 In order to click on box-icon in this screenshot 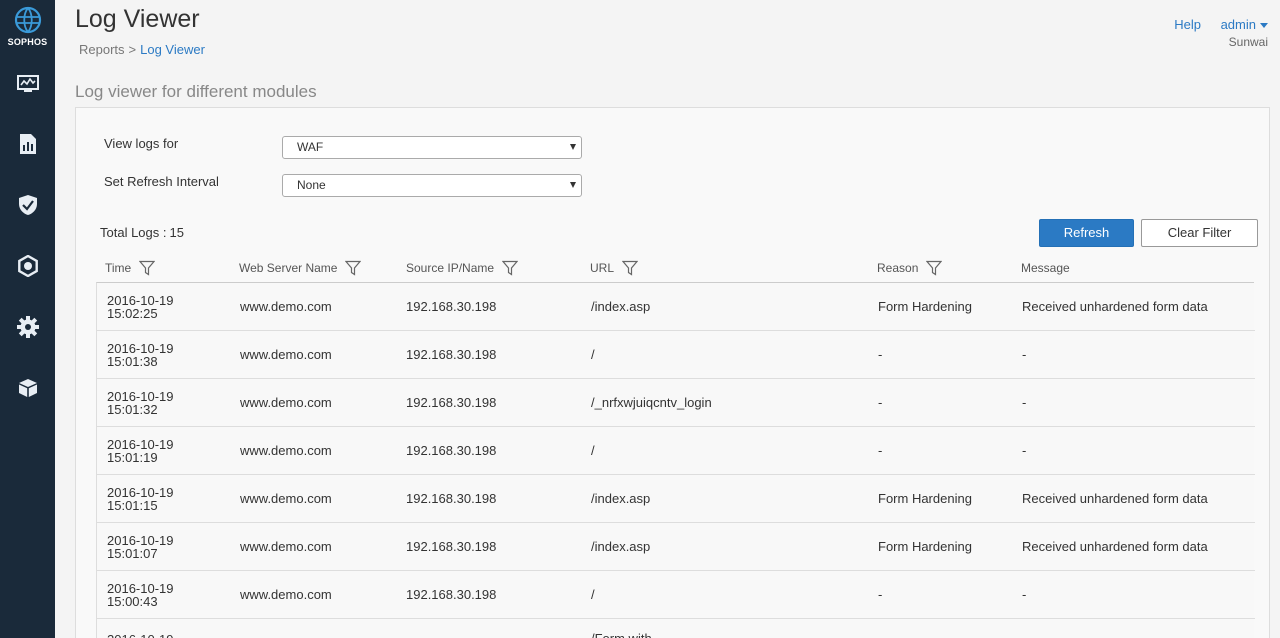, I will do `click(27, 388)`.